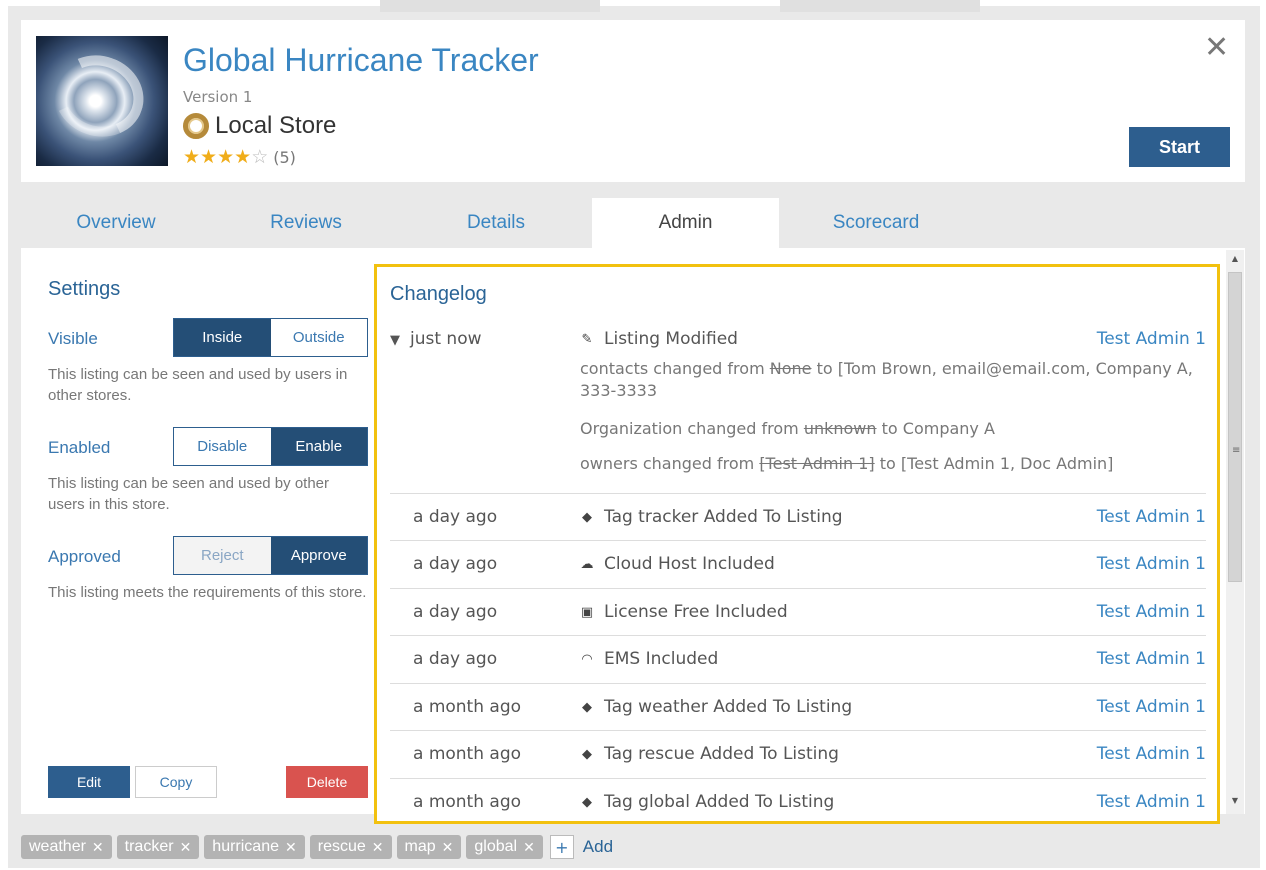 This screenshot has width=1266, height=870. What do you see at coordinates (587, 339) in the screenshot?
I see `edit-icon: ✎` at bounding box center [587, 339].